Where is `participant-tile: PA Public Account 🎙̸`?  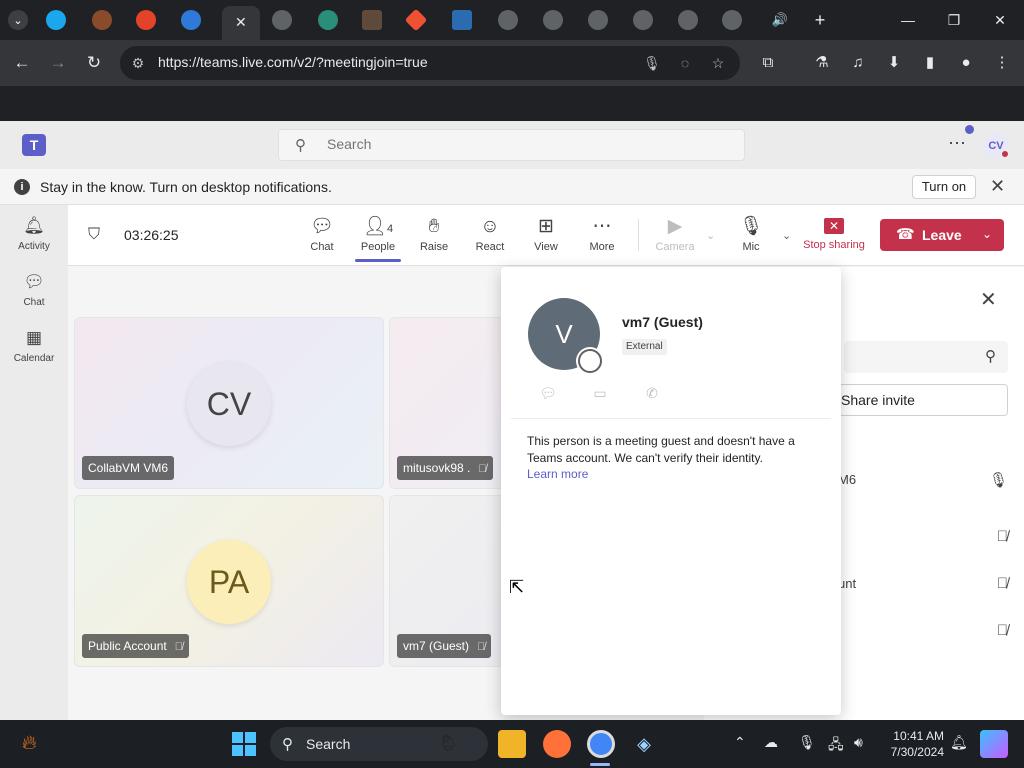
participant-tile: PA Public Account 🎙̸ is located at coordinates (229, 581).